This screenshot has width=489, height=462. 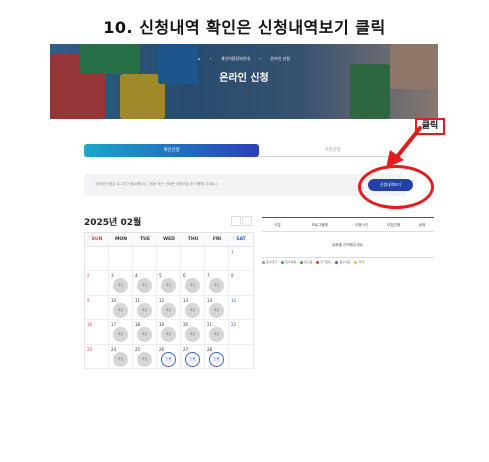 I want to click on calendar-day-cell: 14 마감, so click(x=217, y=308).